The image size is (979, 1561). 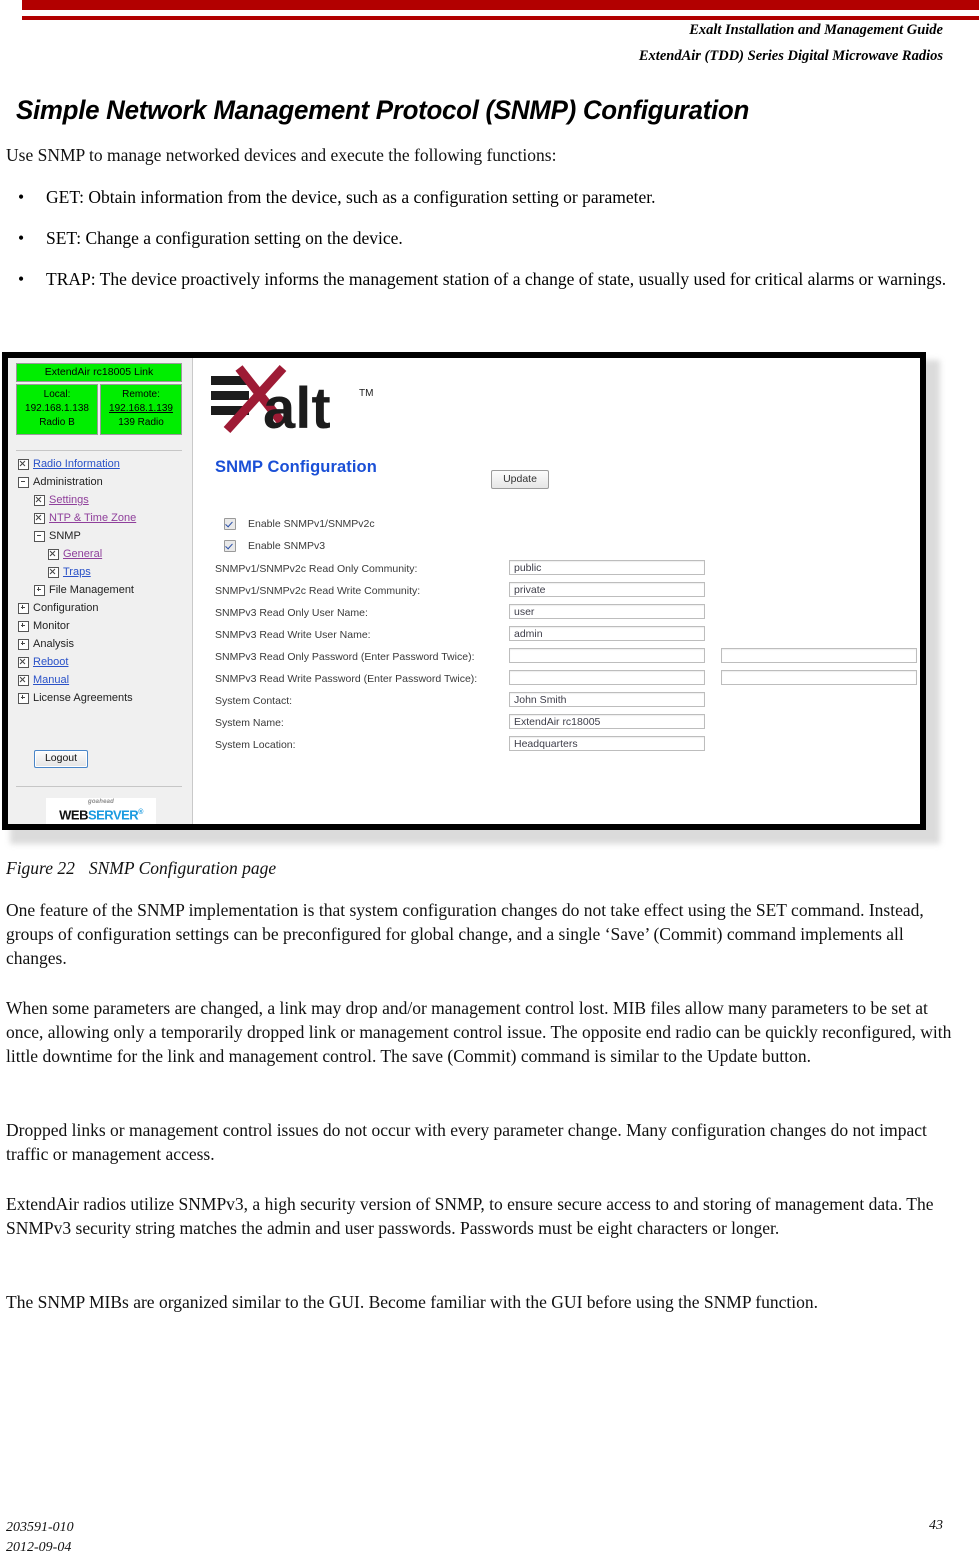 I want to click on field-label: System Contact:, so click(x=254, y=701).